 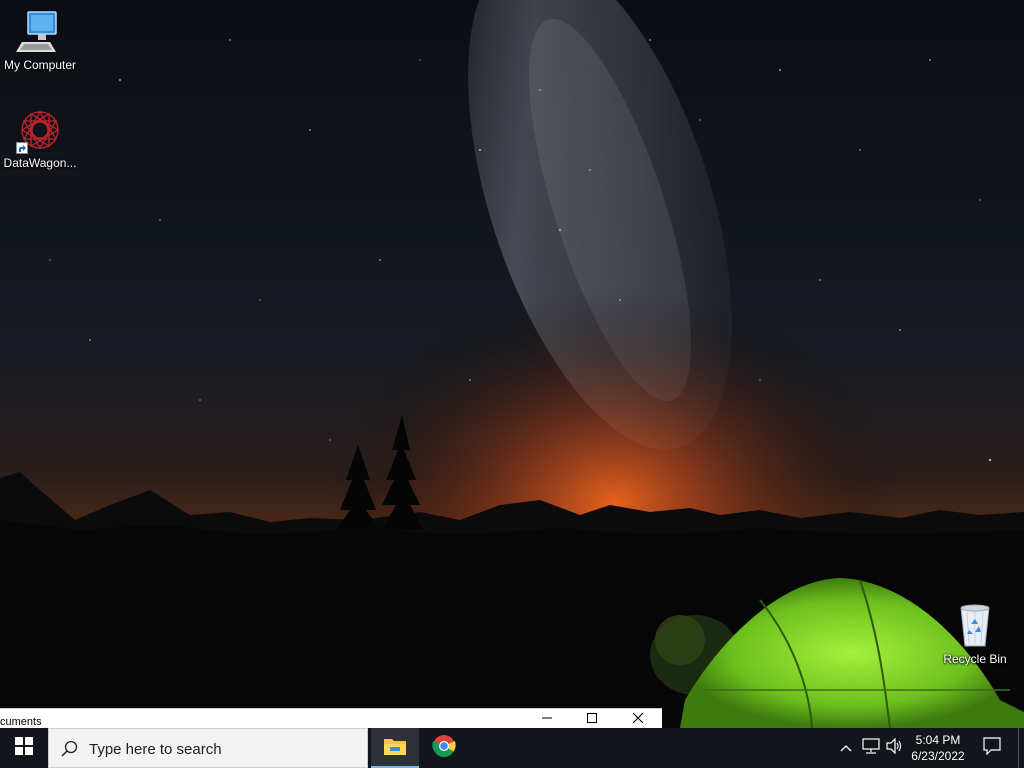 I want to click on chrome-icon, so click(x=444, y=748).